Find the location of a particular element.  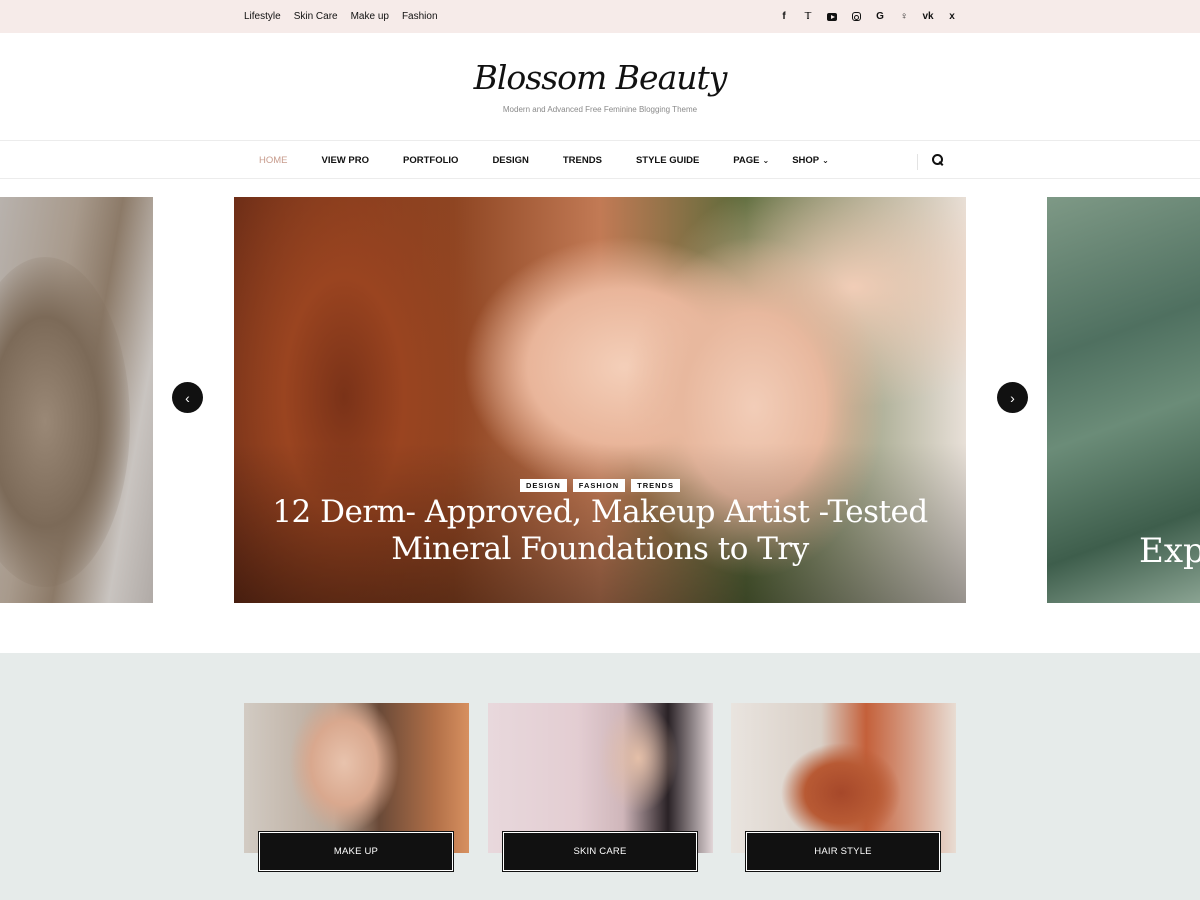

slider-next-button: › is located at coordinates (1012, 397).